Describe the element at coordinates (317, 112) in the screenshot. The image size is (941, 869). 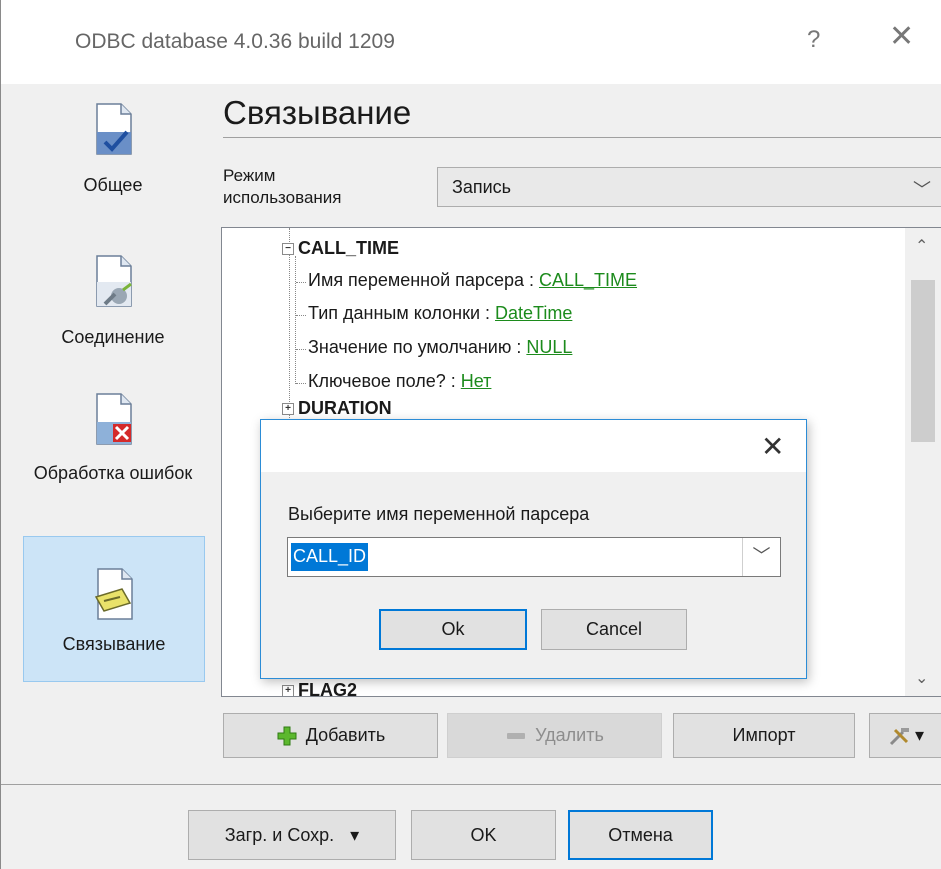
I see `page-title: Связывание` at that location.